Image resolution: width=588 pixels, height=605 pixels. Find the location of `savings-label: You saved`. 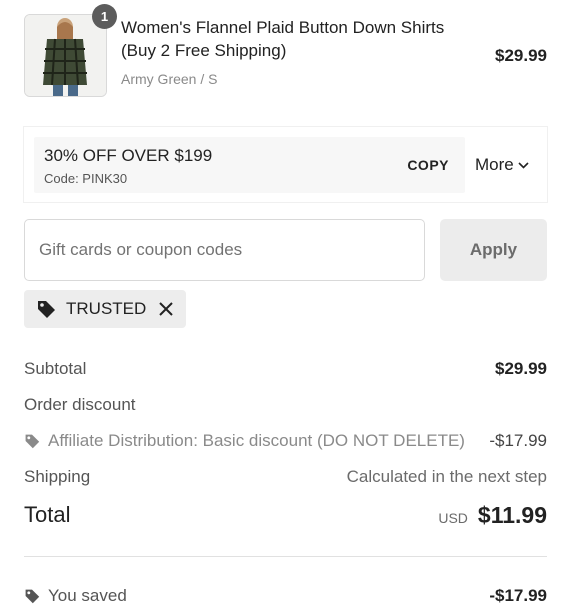

savings-label: You saved is located at coordinates (87, 595).